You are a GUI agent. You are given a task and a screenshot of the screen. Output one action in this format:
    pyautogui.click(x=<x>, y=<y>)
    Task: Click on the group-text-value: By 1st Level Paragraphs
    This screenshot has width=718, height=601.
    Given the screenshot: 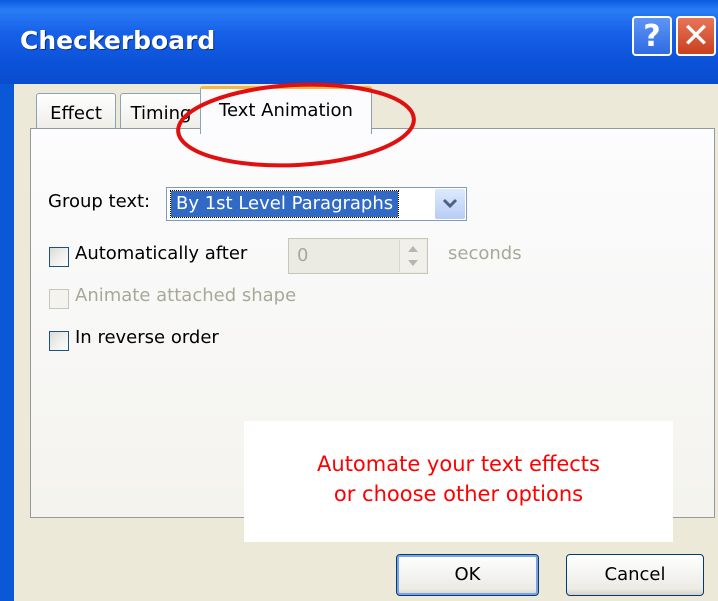 What is the action you would take?
    pyautogui.click(x=284, y=204)
    